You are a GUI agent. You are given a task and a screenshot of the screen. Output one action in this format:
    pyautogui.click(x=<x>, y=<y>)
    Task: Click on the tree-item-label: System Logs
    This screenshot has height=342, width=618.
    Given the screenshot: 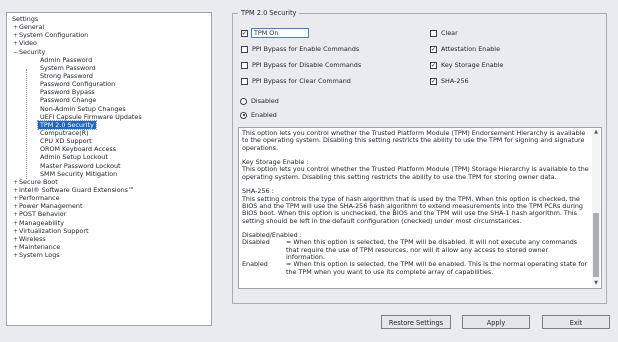 What is the action you would take?
    pyautogui.click(x=39, y=255)
    